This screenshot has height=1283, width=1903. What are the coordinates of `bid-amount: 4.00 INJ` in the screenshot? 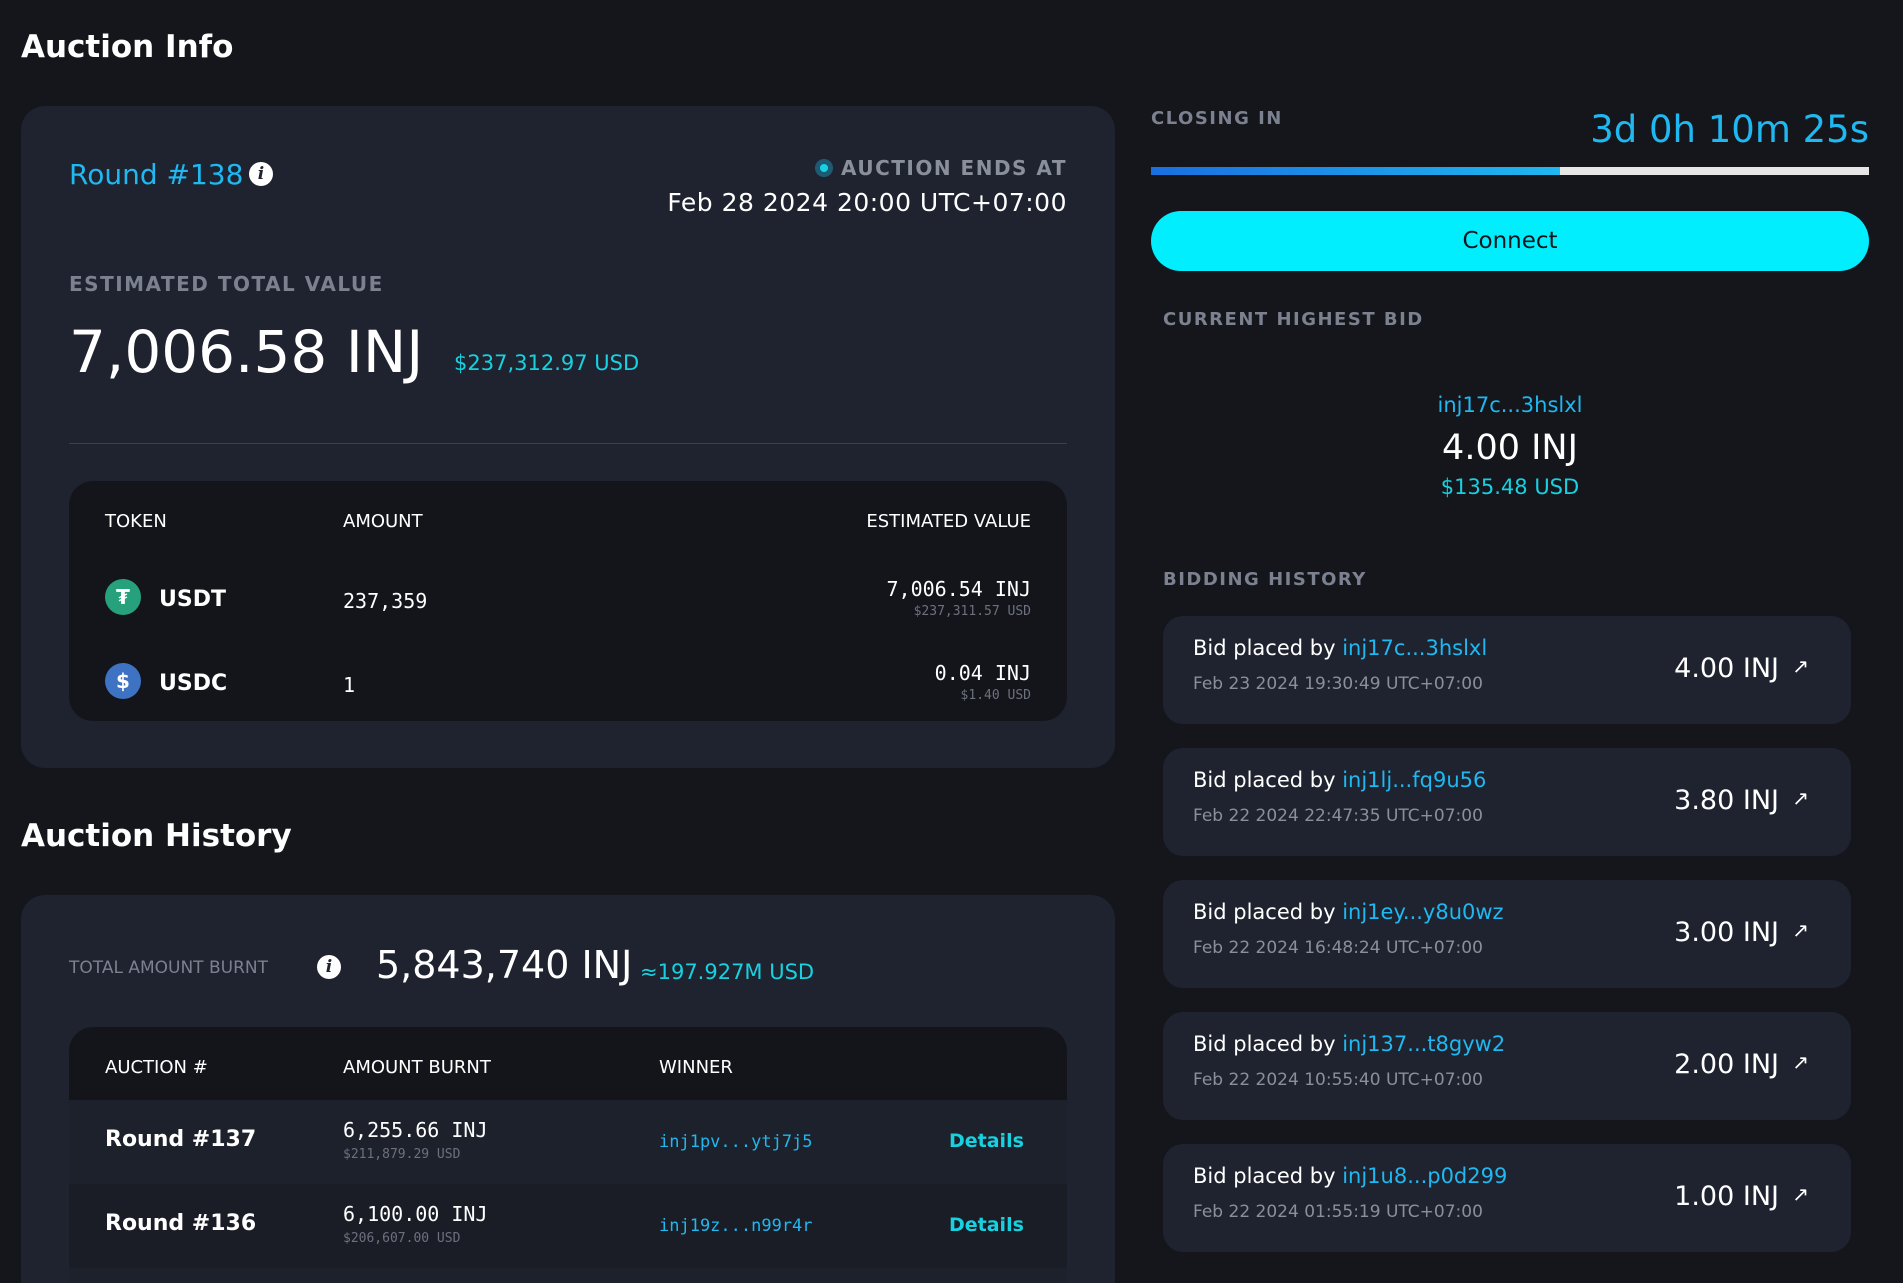 It's located at (1726, 668).